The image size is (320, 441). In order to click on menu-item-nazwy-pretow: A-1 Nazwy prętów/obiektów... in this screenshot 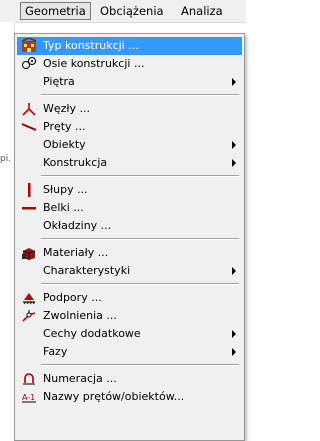, I will do `click(129, 397)`.